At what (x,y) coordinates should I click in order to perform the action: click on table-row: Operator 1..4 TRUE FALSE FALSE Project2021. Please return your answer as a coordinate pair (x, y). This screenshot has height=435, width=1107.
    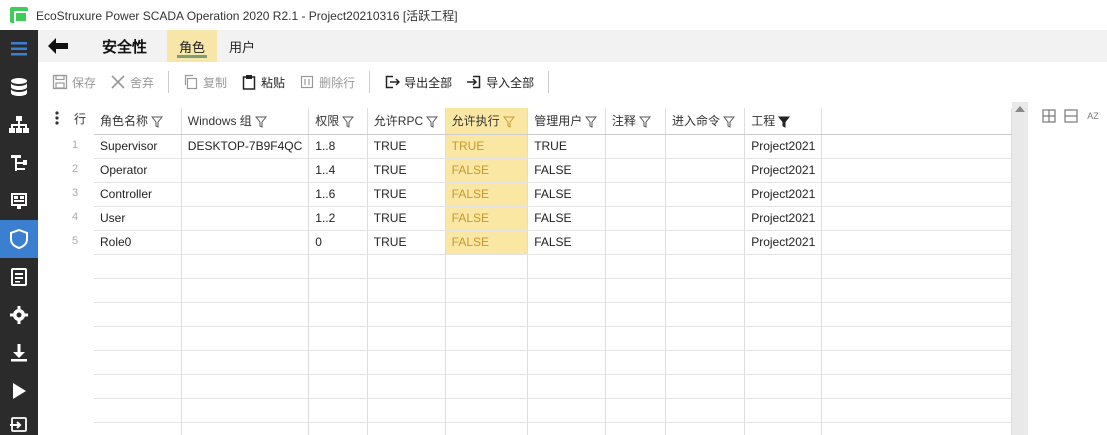
    Looking at the image, I should click on (553, 170).